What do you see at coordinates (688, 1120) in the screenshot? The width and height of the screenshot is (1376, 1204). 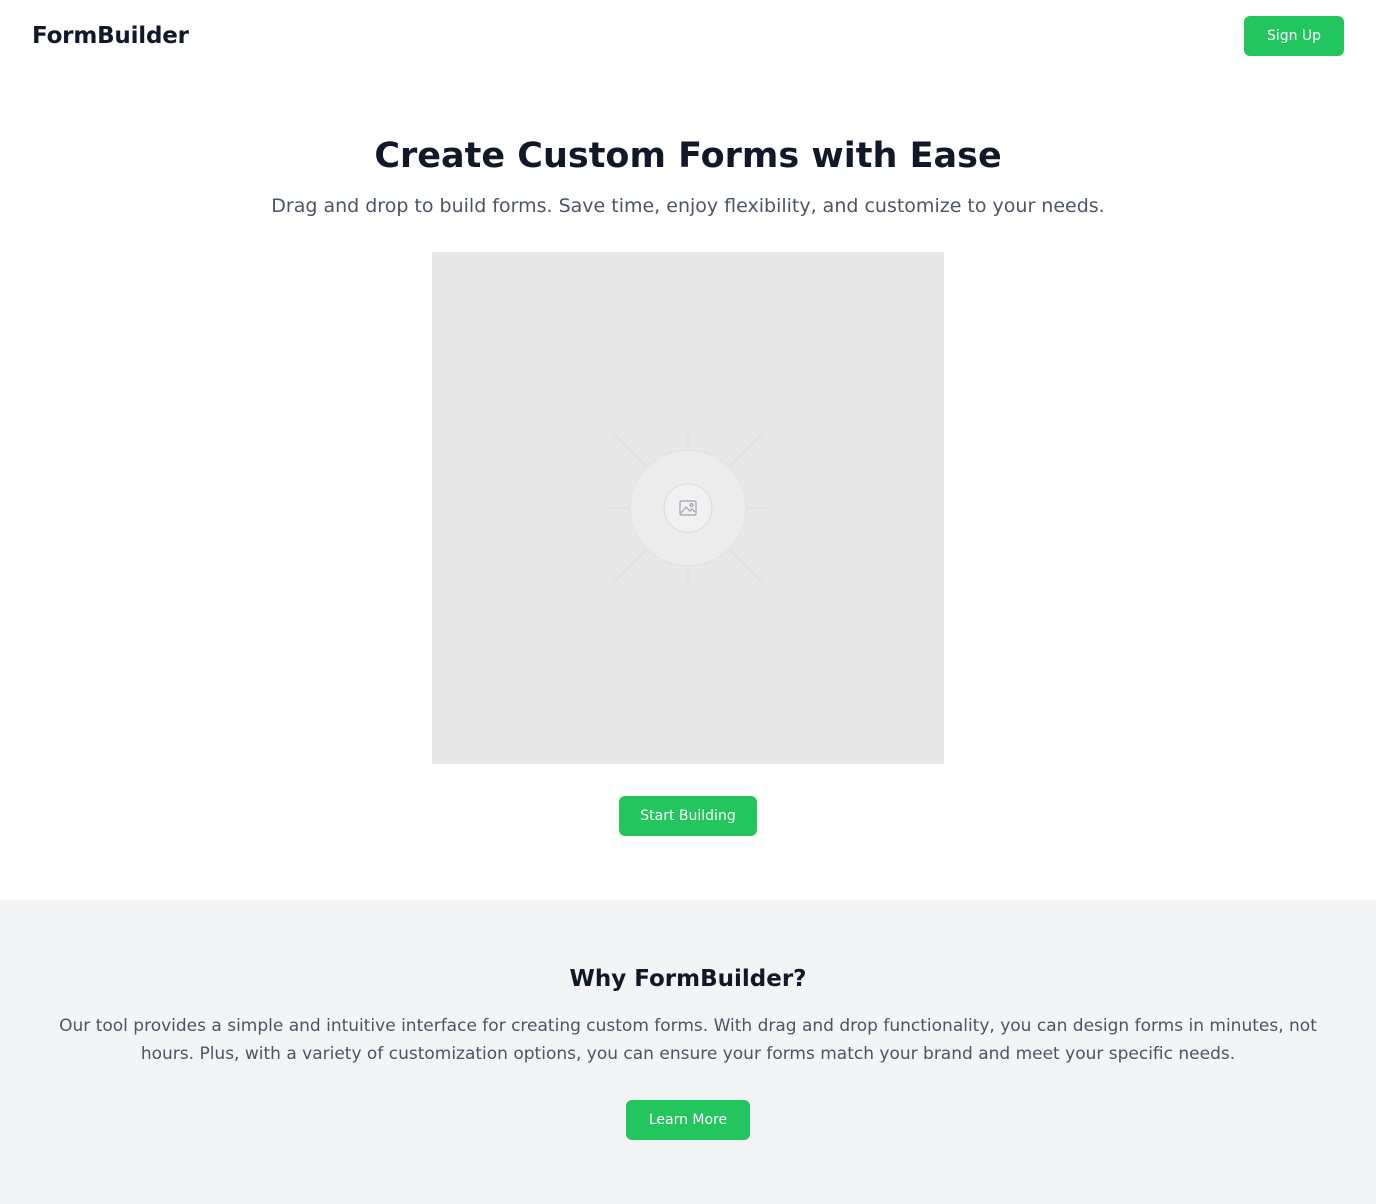 I see `learn-more-button: Learn More` at bounding box center [688, 1120].